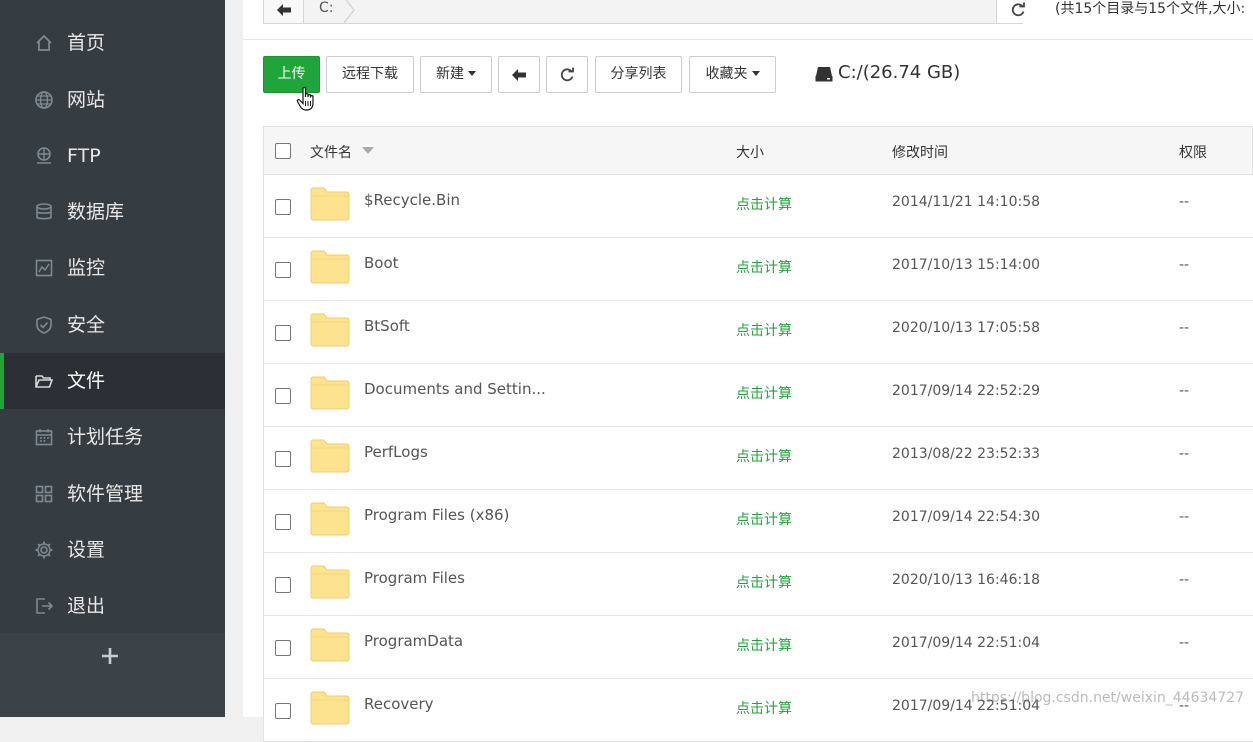 This screenshot has width=1253, height=742. I want to click on file-name: Recovery, so click(399, 704).